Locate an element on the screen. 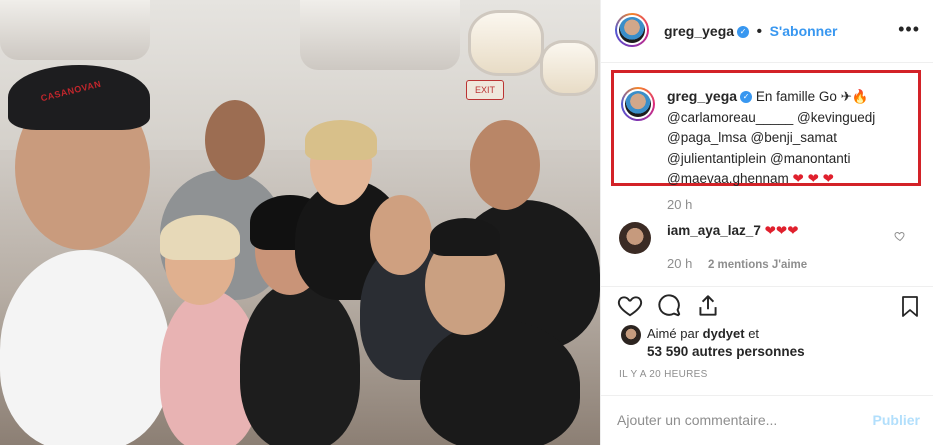 The height and width of the screenshot is (446, 933). person-5-hair is located at coordinates (341, 140).